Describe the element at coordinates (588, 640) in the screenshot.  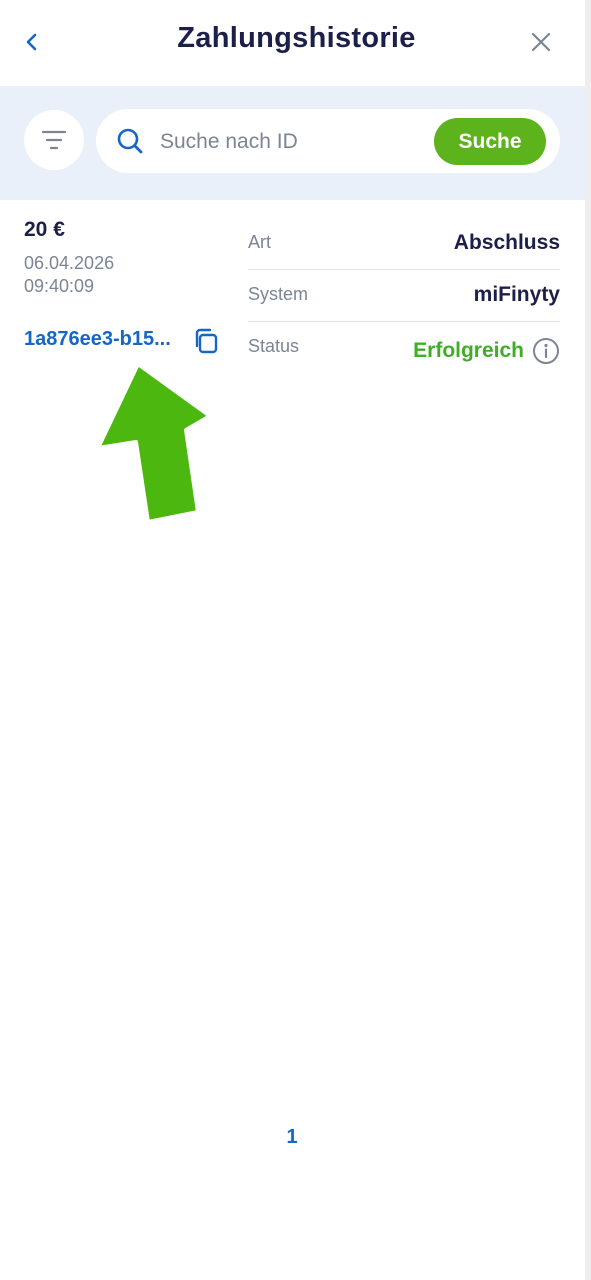
I see `scrollbar` at that location.